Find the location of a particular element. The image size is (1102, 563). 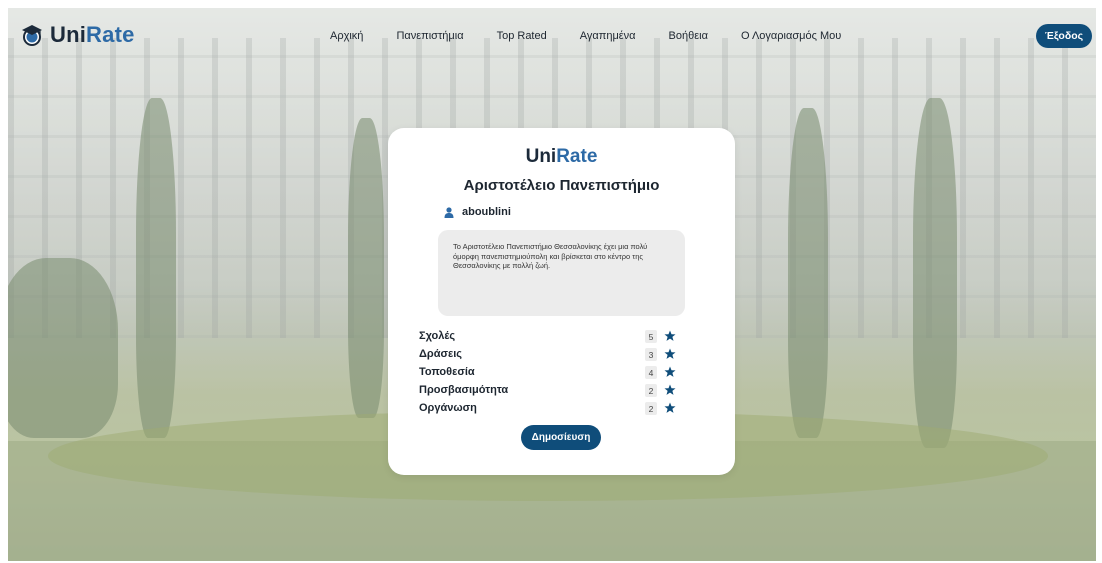

logo-rate: Rate is located at coordinates (110, 34).